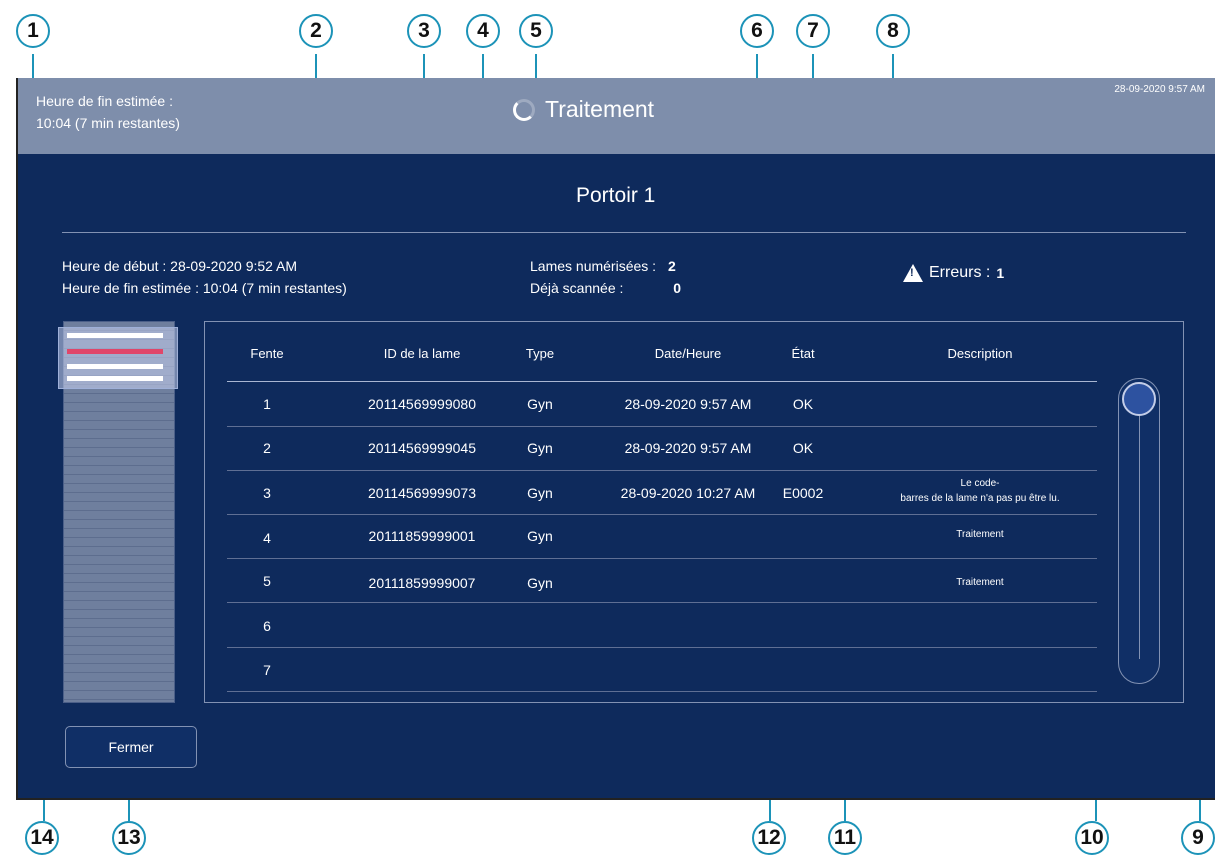 This screenshot has height=860, width=1215. Describe the element at coordinates (33, 31) in the screenshot. I see `callout-1: 1` at that location.